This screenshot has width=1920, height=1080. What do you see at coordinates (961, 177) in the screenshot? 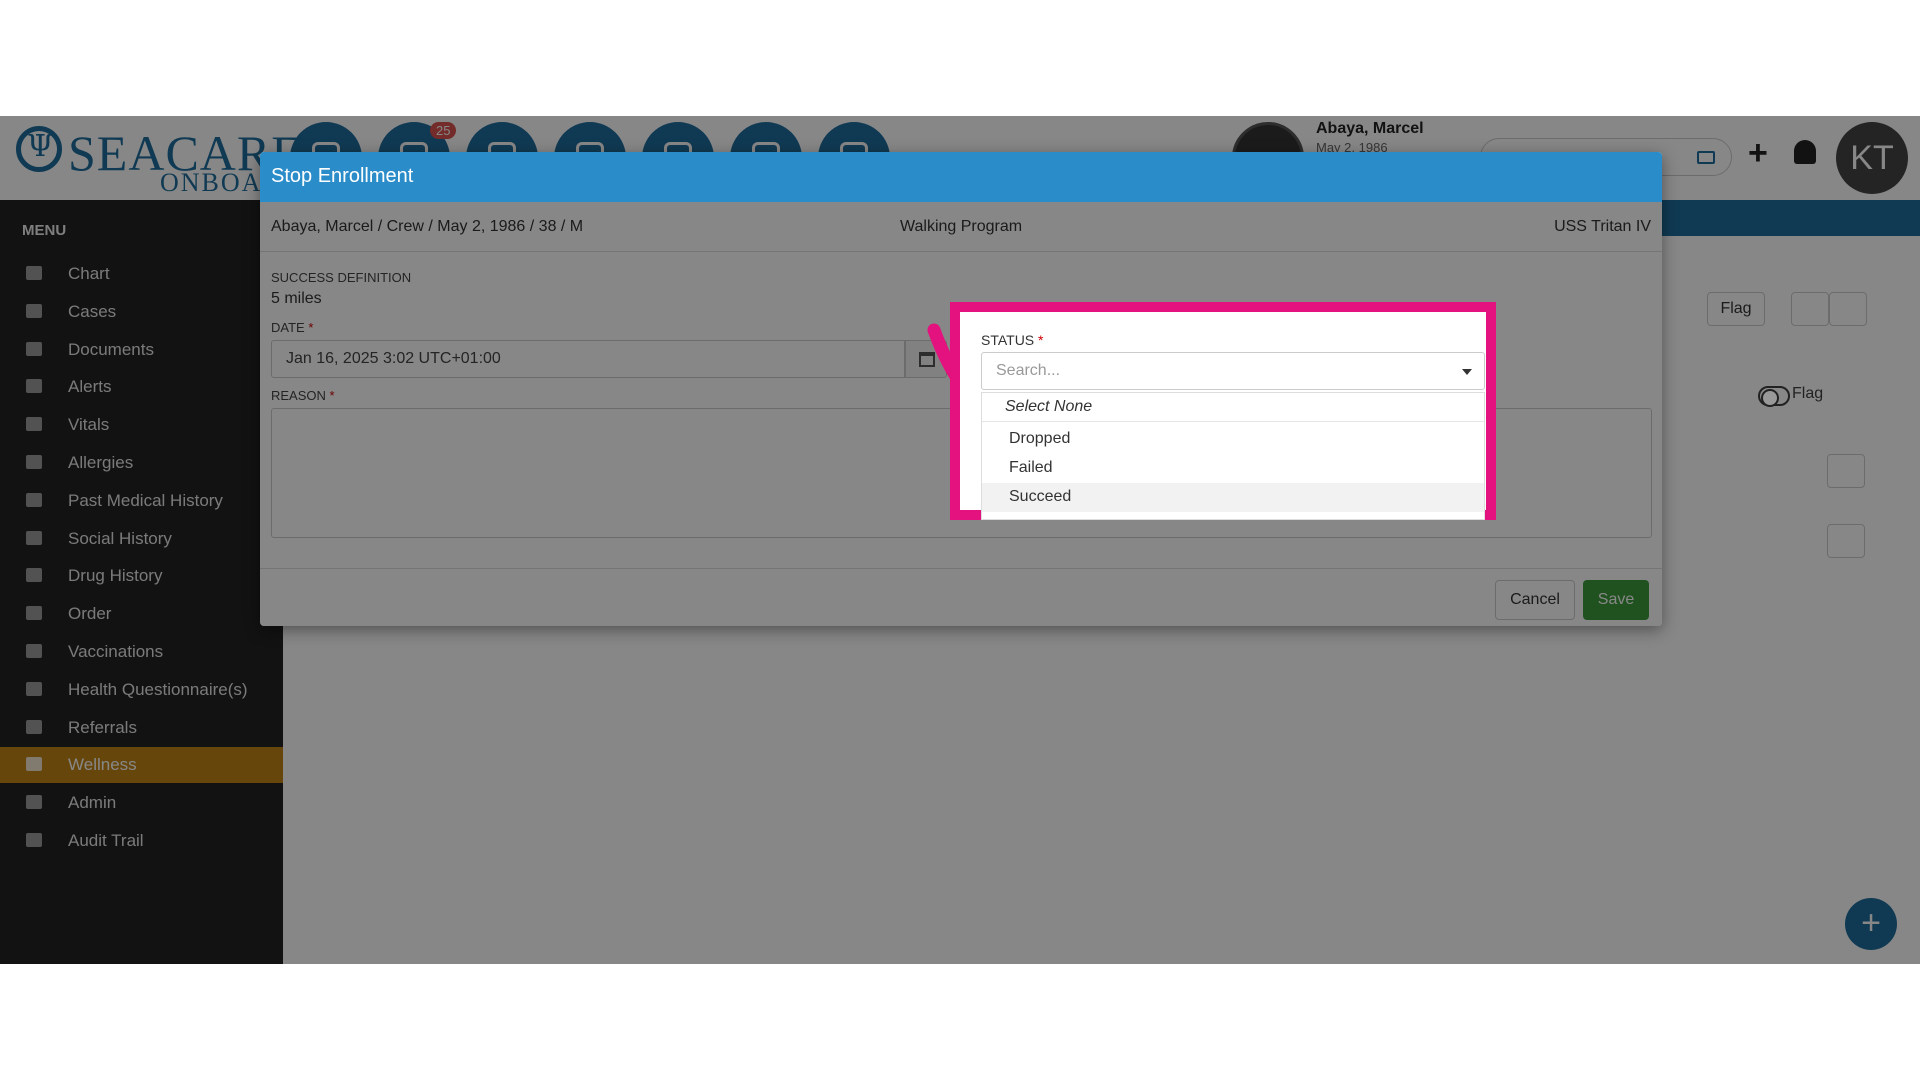
I see `modal-header: Stop Enrollment` at bounding box center [961, 177].